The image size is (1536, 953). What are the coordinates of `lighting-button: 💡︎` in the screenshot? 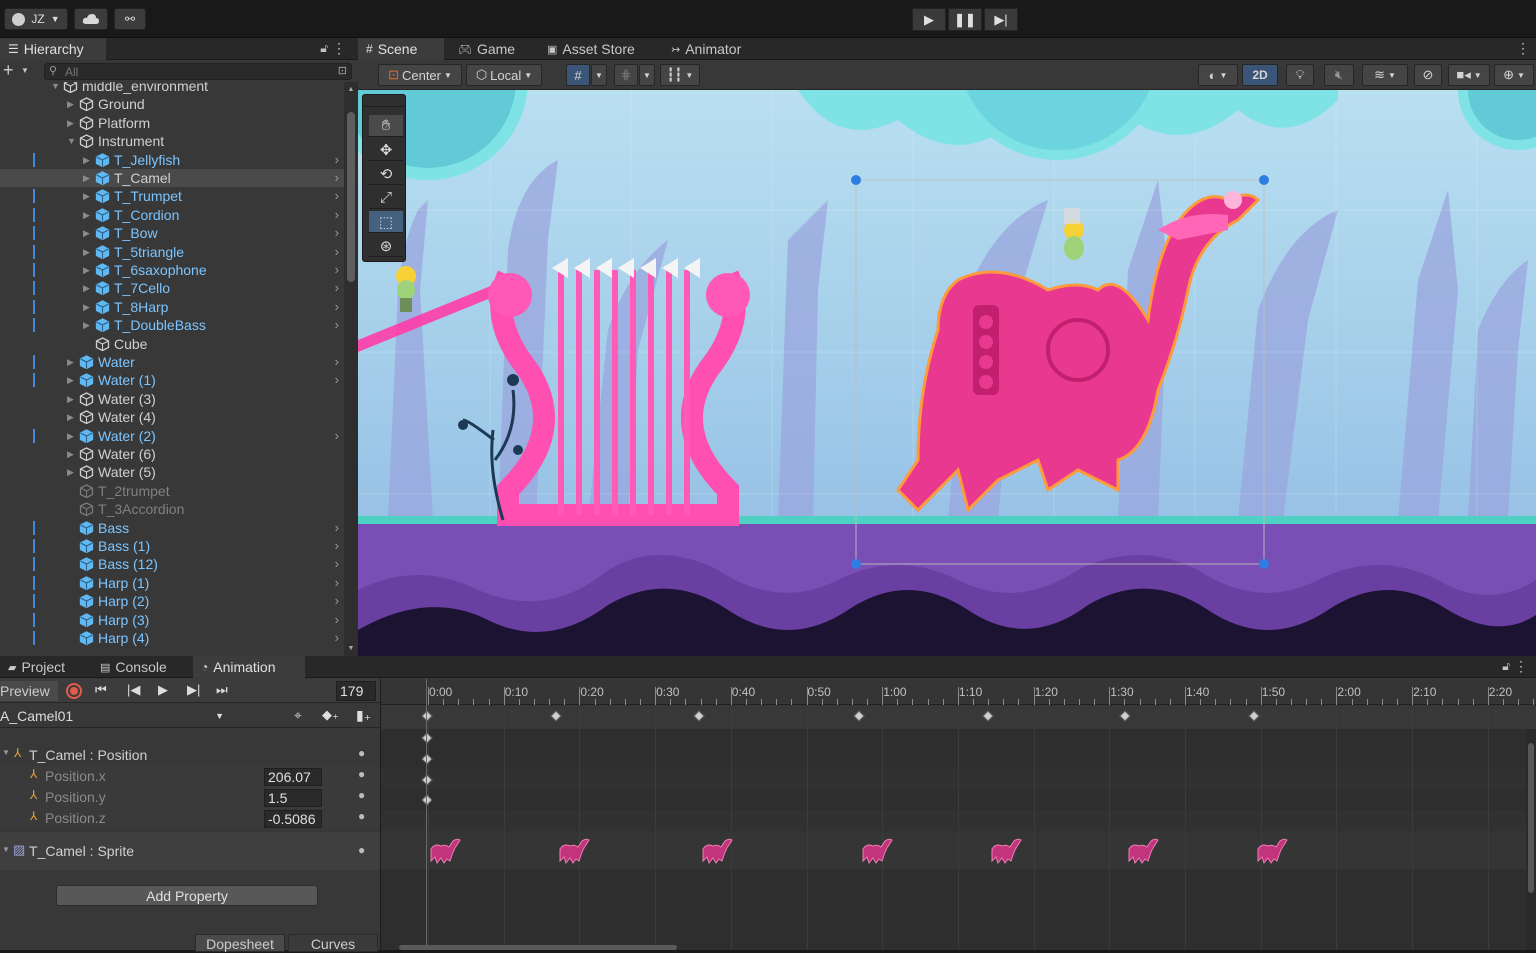 It's located at (1300, 75).